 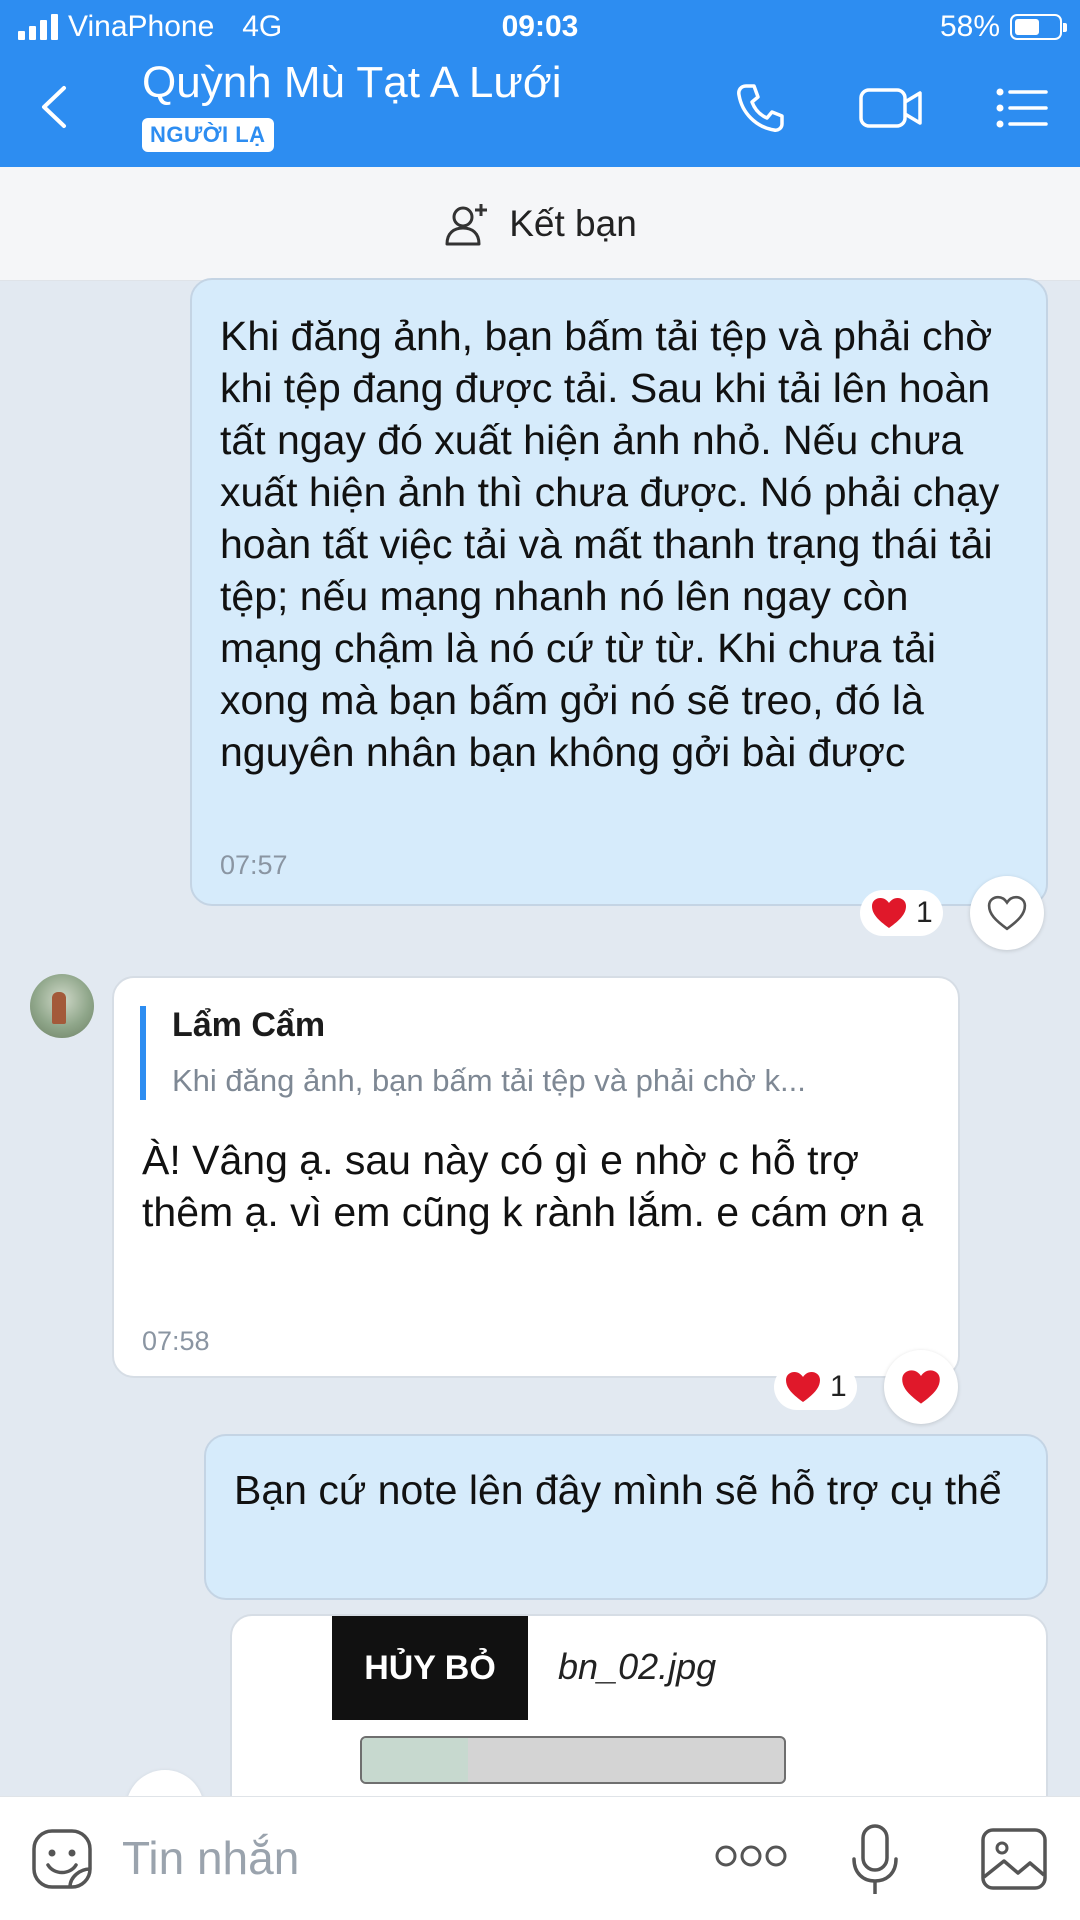 I want to click on status-bar: VinaPhone 4G 09:03 58%, so click(x=540, y=26).